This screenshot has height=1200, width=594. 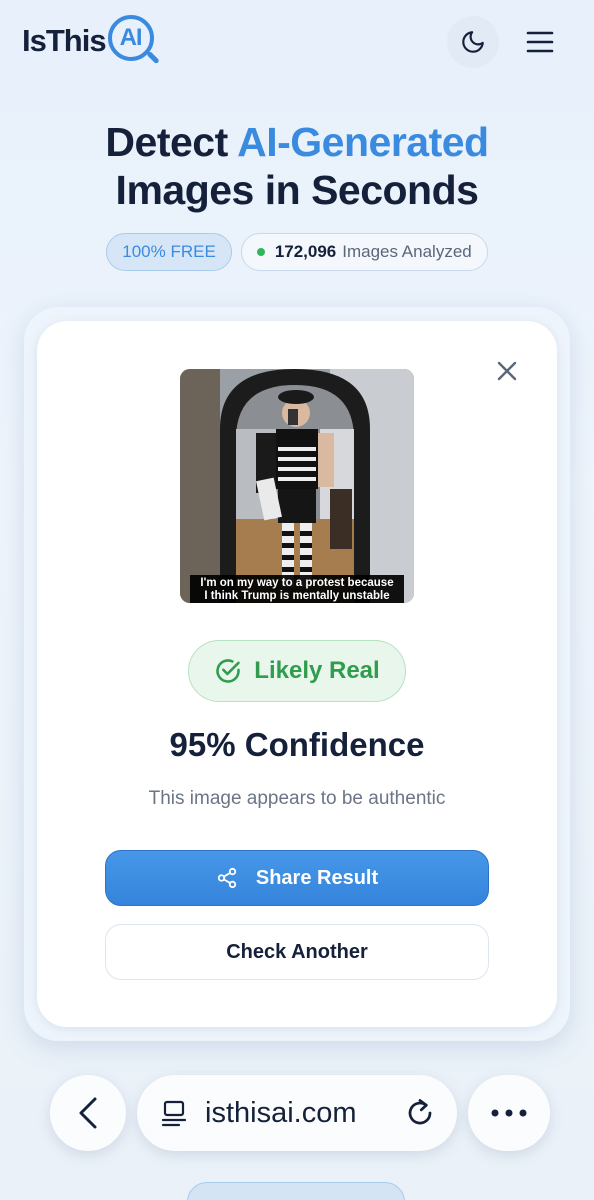 What do you see at coordinates (407, 251) in the screenshot?
I see `images-analyzed-label: Images Analyzed` at bounding box center [407, 251].